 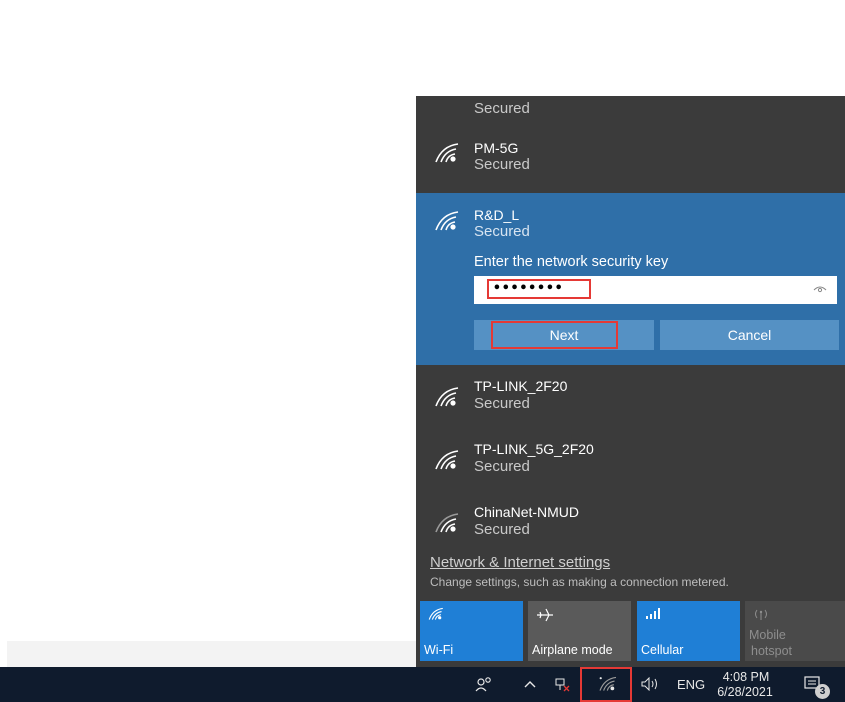 I want to click on mobile-hotspot-tile-label-line1: Mobile, so click(x=767, y=635).